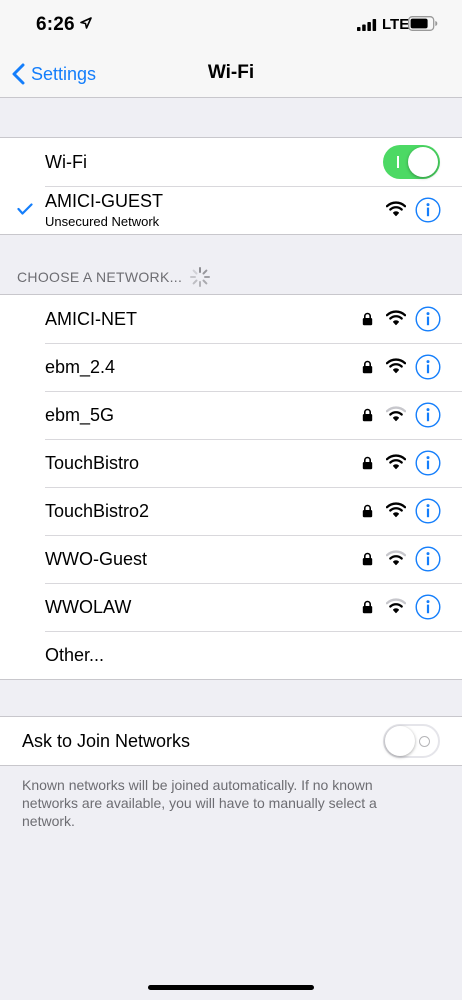 The image size is (462, 1000). What do you see at coordinates (96, 558) in the screenshot?
I see `network-name: WWO-Guest` at bounding box center [96, 558].